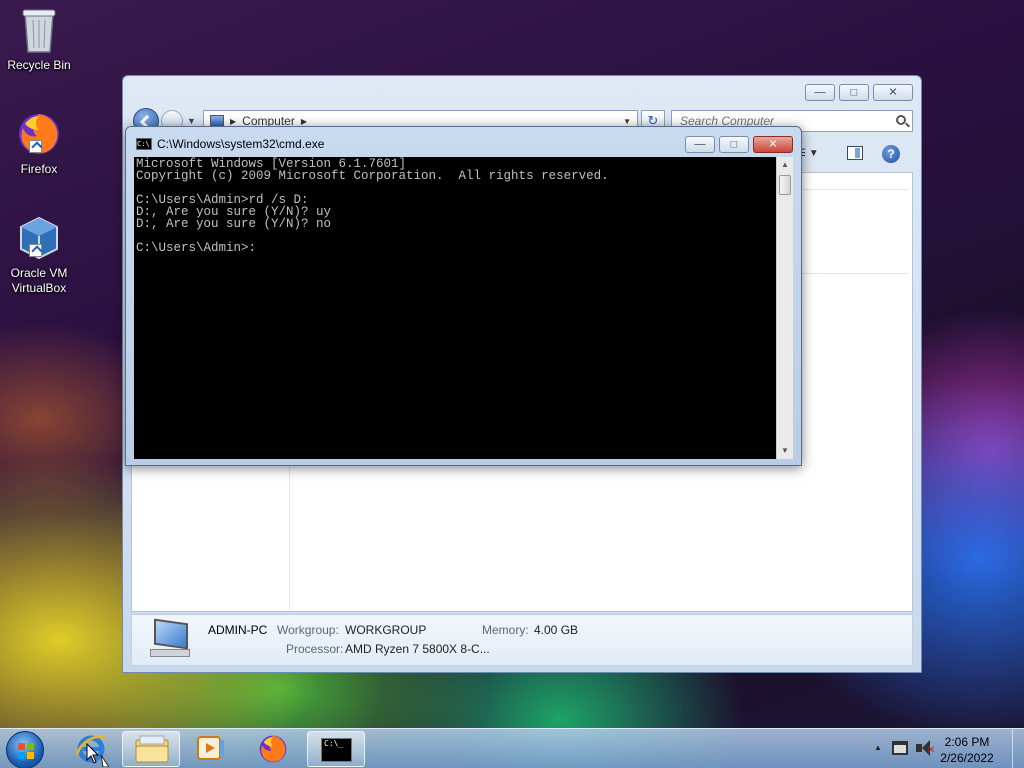 The width and height of the screenshot is (1024, 768). Describe the element at coordinates (191, 121) in the screenshot. I see `recent-pages-dropdown-icon: ▼` at that location.